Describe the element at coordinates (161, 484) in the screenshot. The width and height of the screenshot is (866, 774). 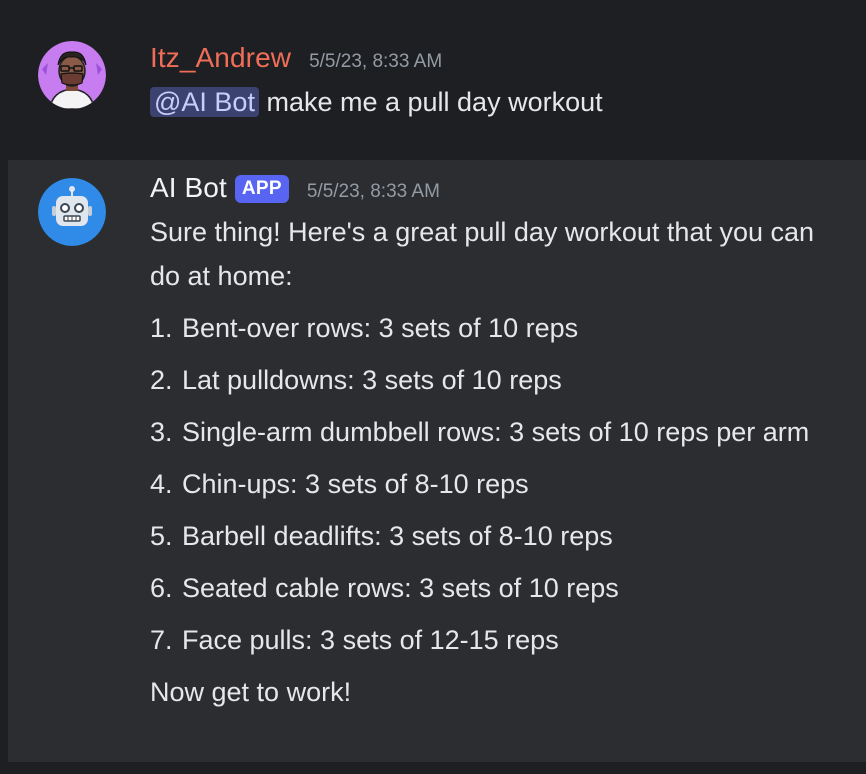
I see `list-number: 4.` at that location.